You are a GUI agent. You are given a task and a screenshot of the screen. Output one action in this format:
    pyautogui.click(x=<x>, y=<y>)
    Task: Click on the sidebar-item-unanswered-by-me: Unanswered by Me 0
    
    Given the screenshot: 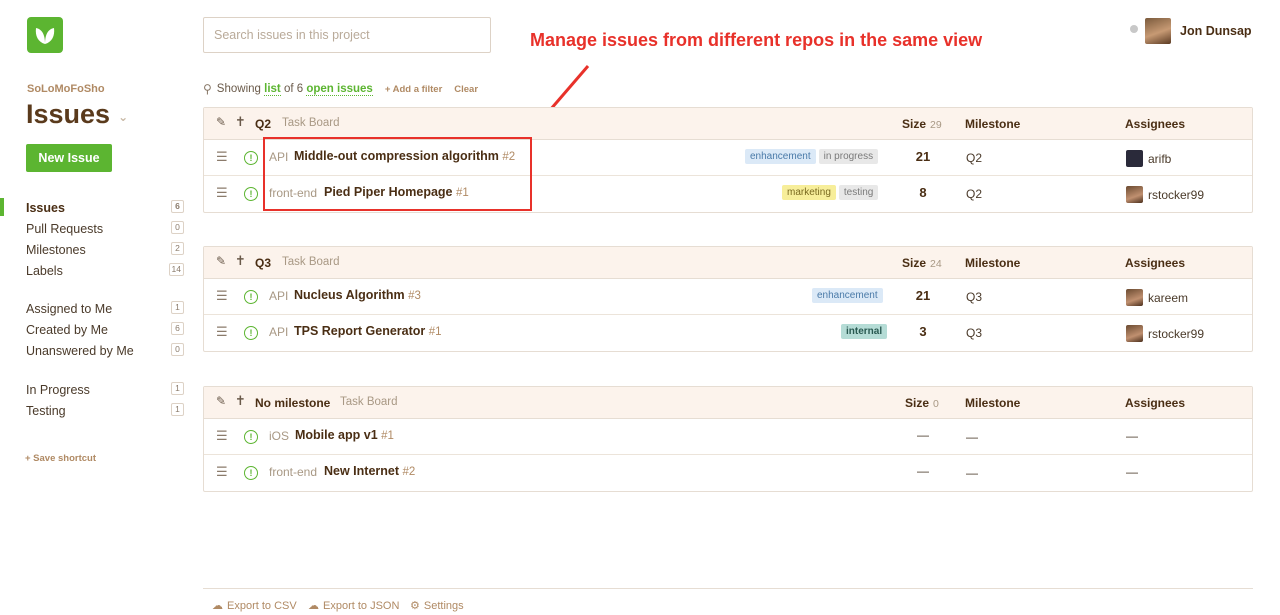 What is the action you would take?
    pyautogui.click(x=95, y=350)
    